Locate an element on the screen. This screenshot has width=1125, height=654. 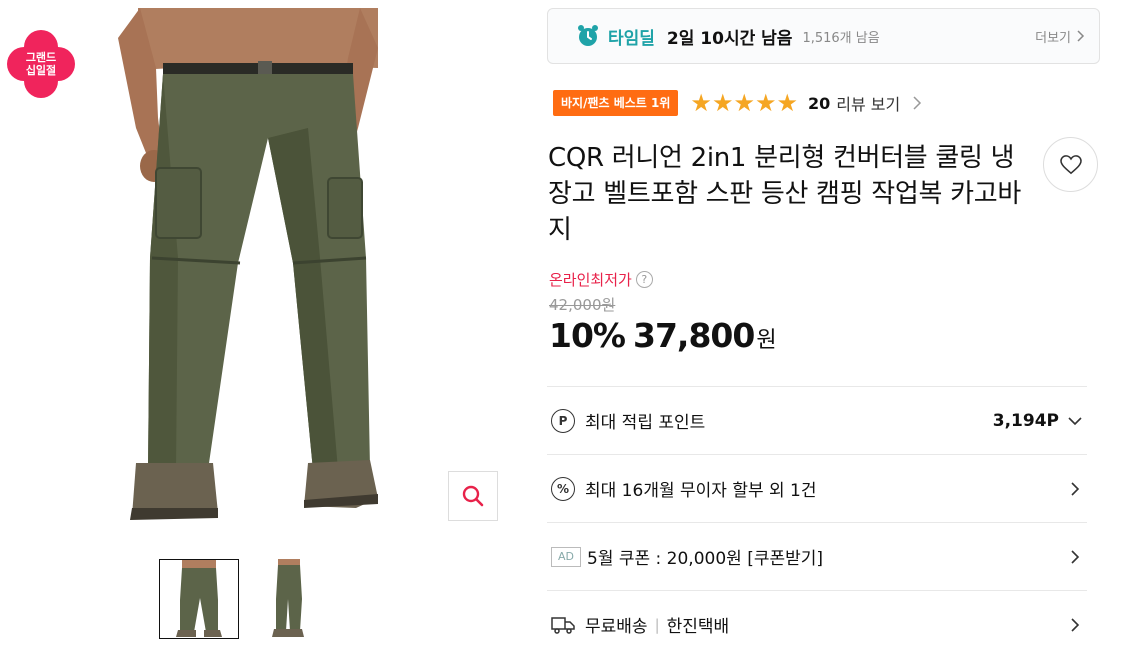
help-icon: ? is located at coordinates (644, 279).